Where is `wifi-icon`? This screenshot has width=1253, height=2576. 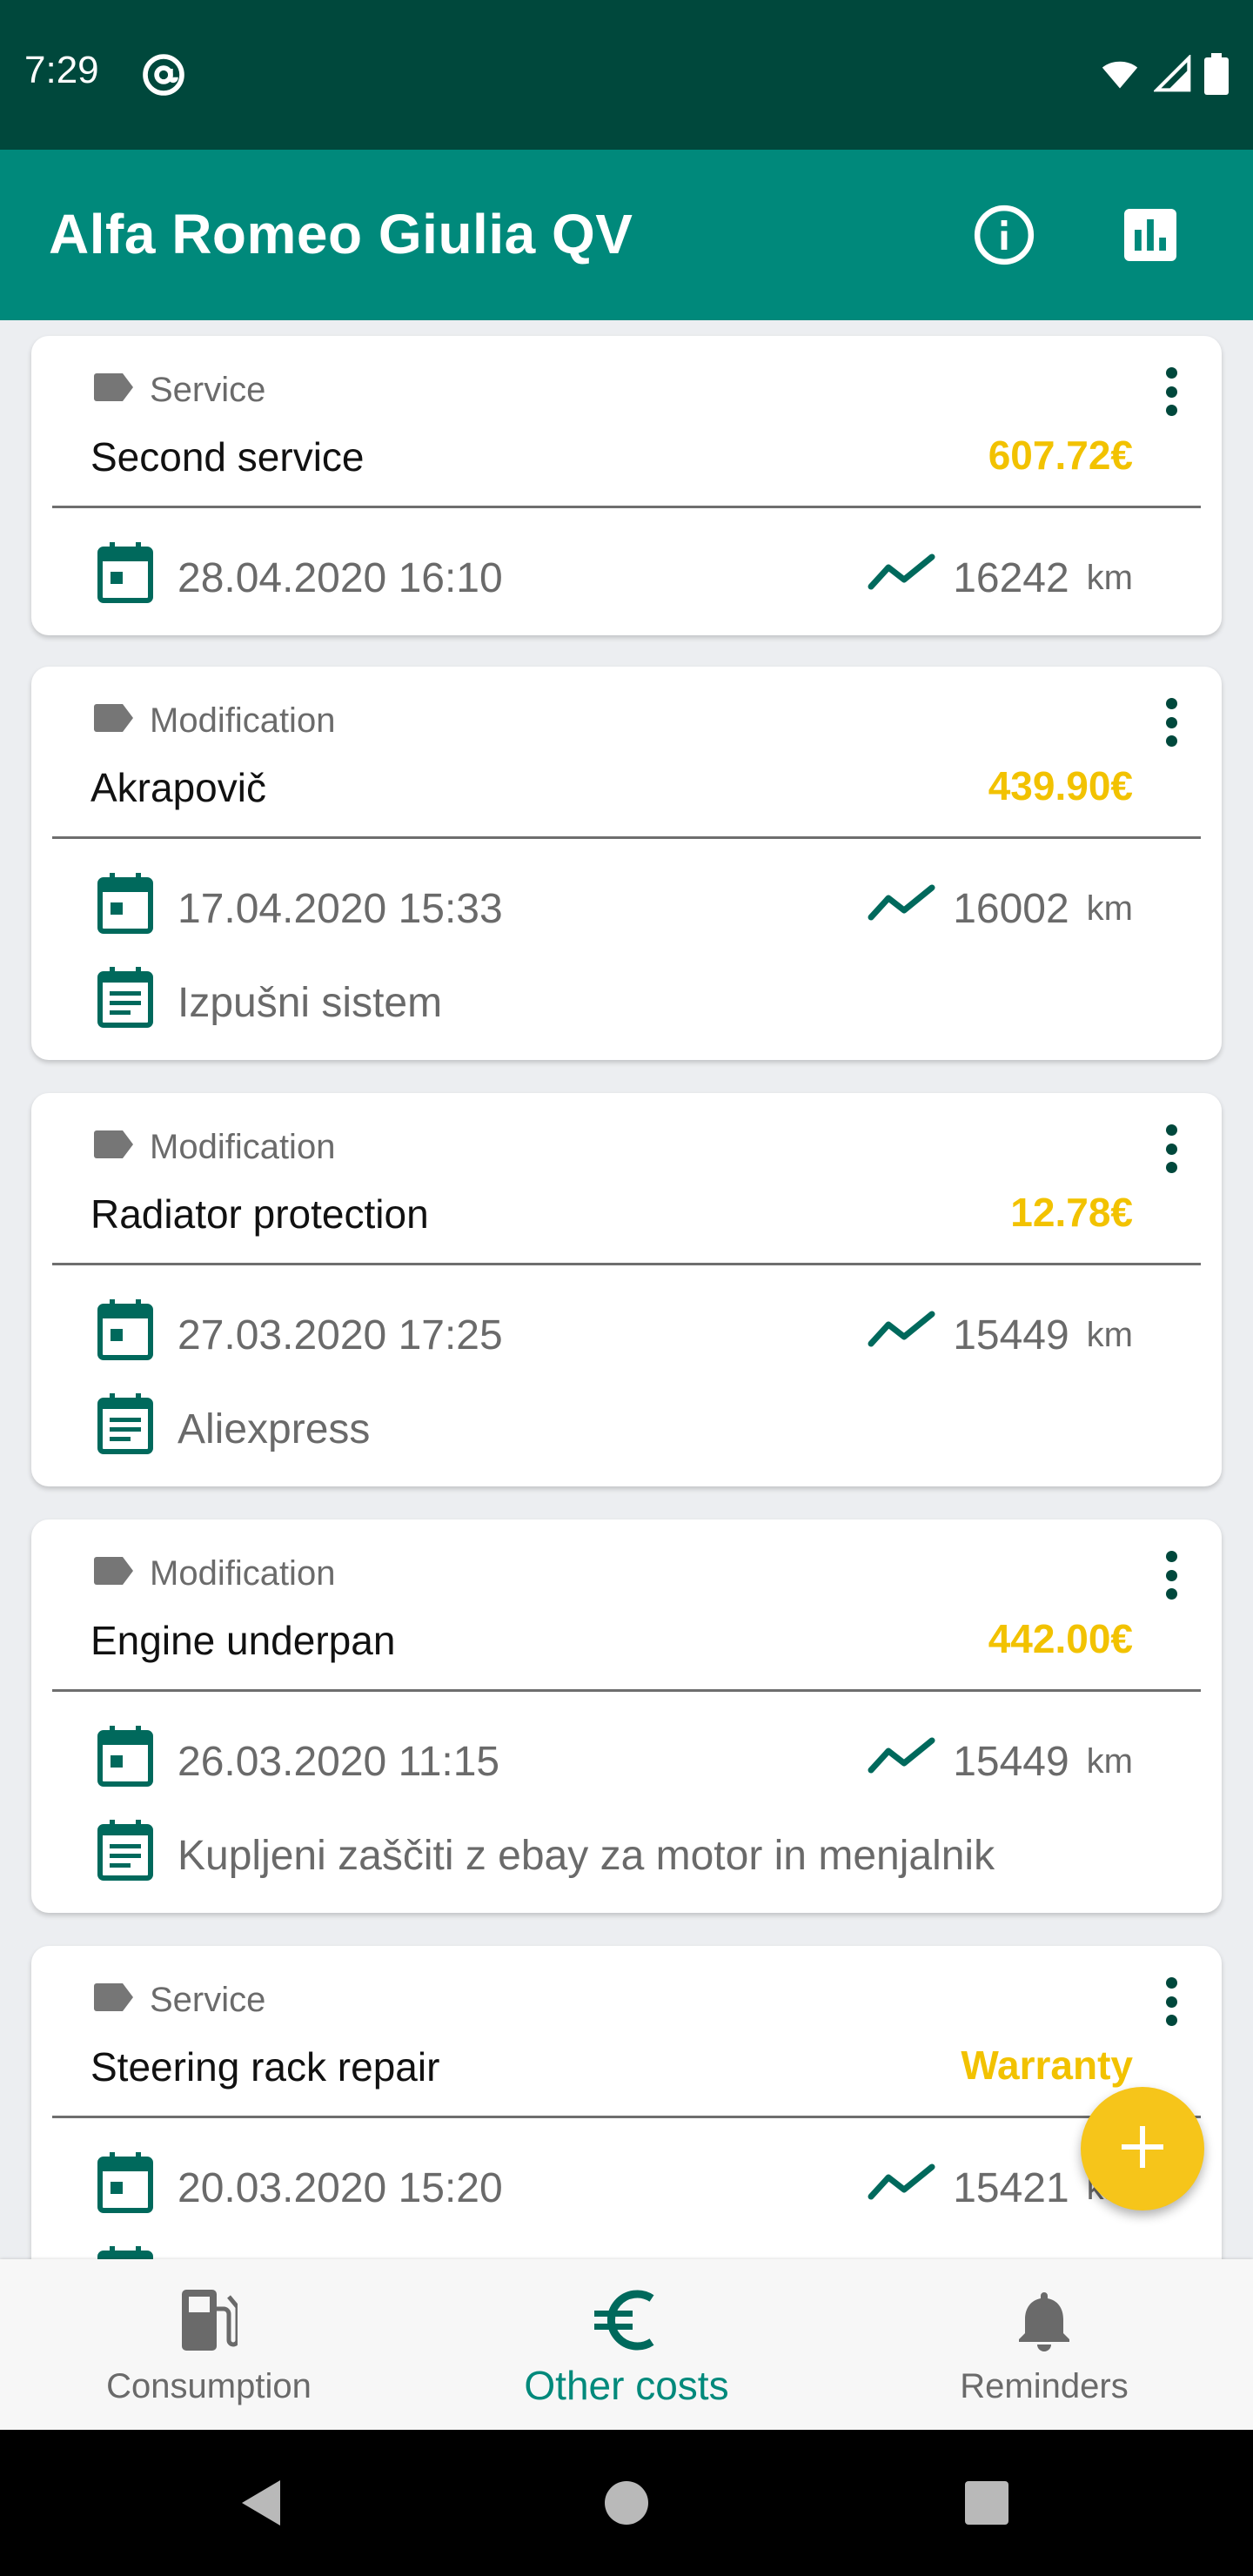
wifi-icon is located at coordinates (1120, 76).